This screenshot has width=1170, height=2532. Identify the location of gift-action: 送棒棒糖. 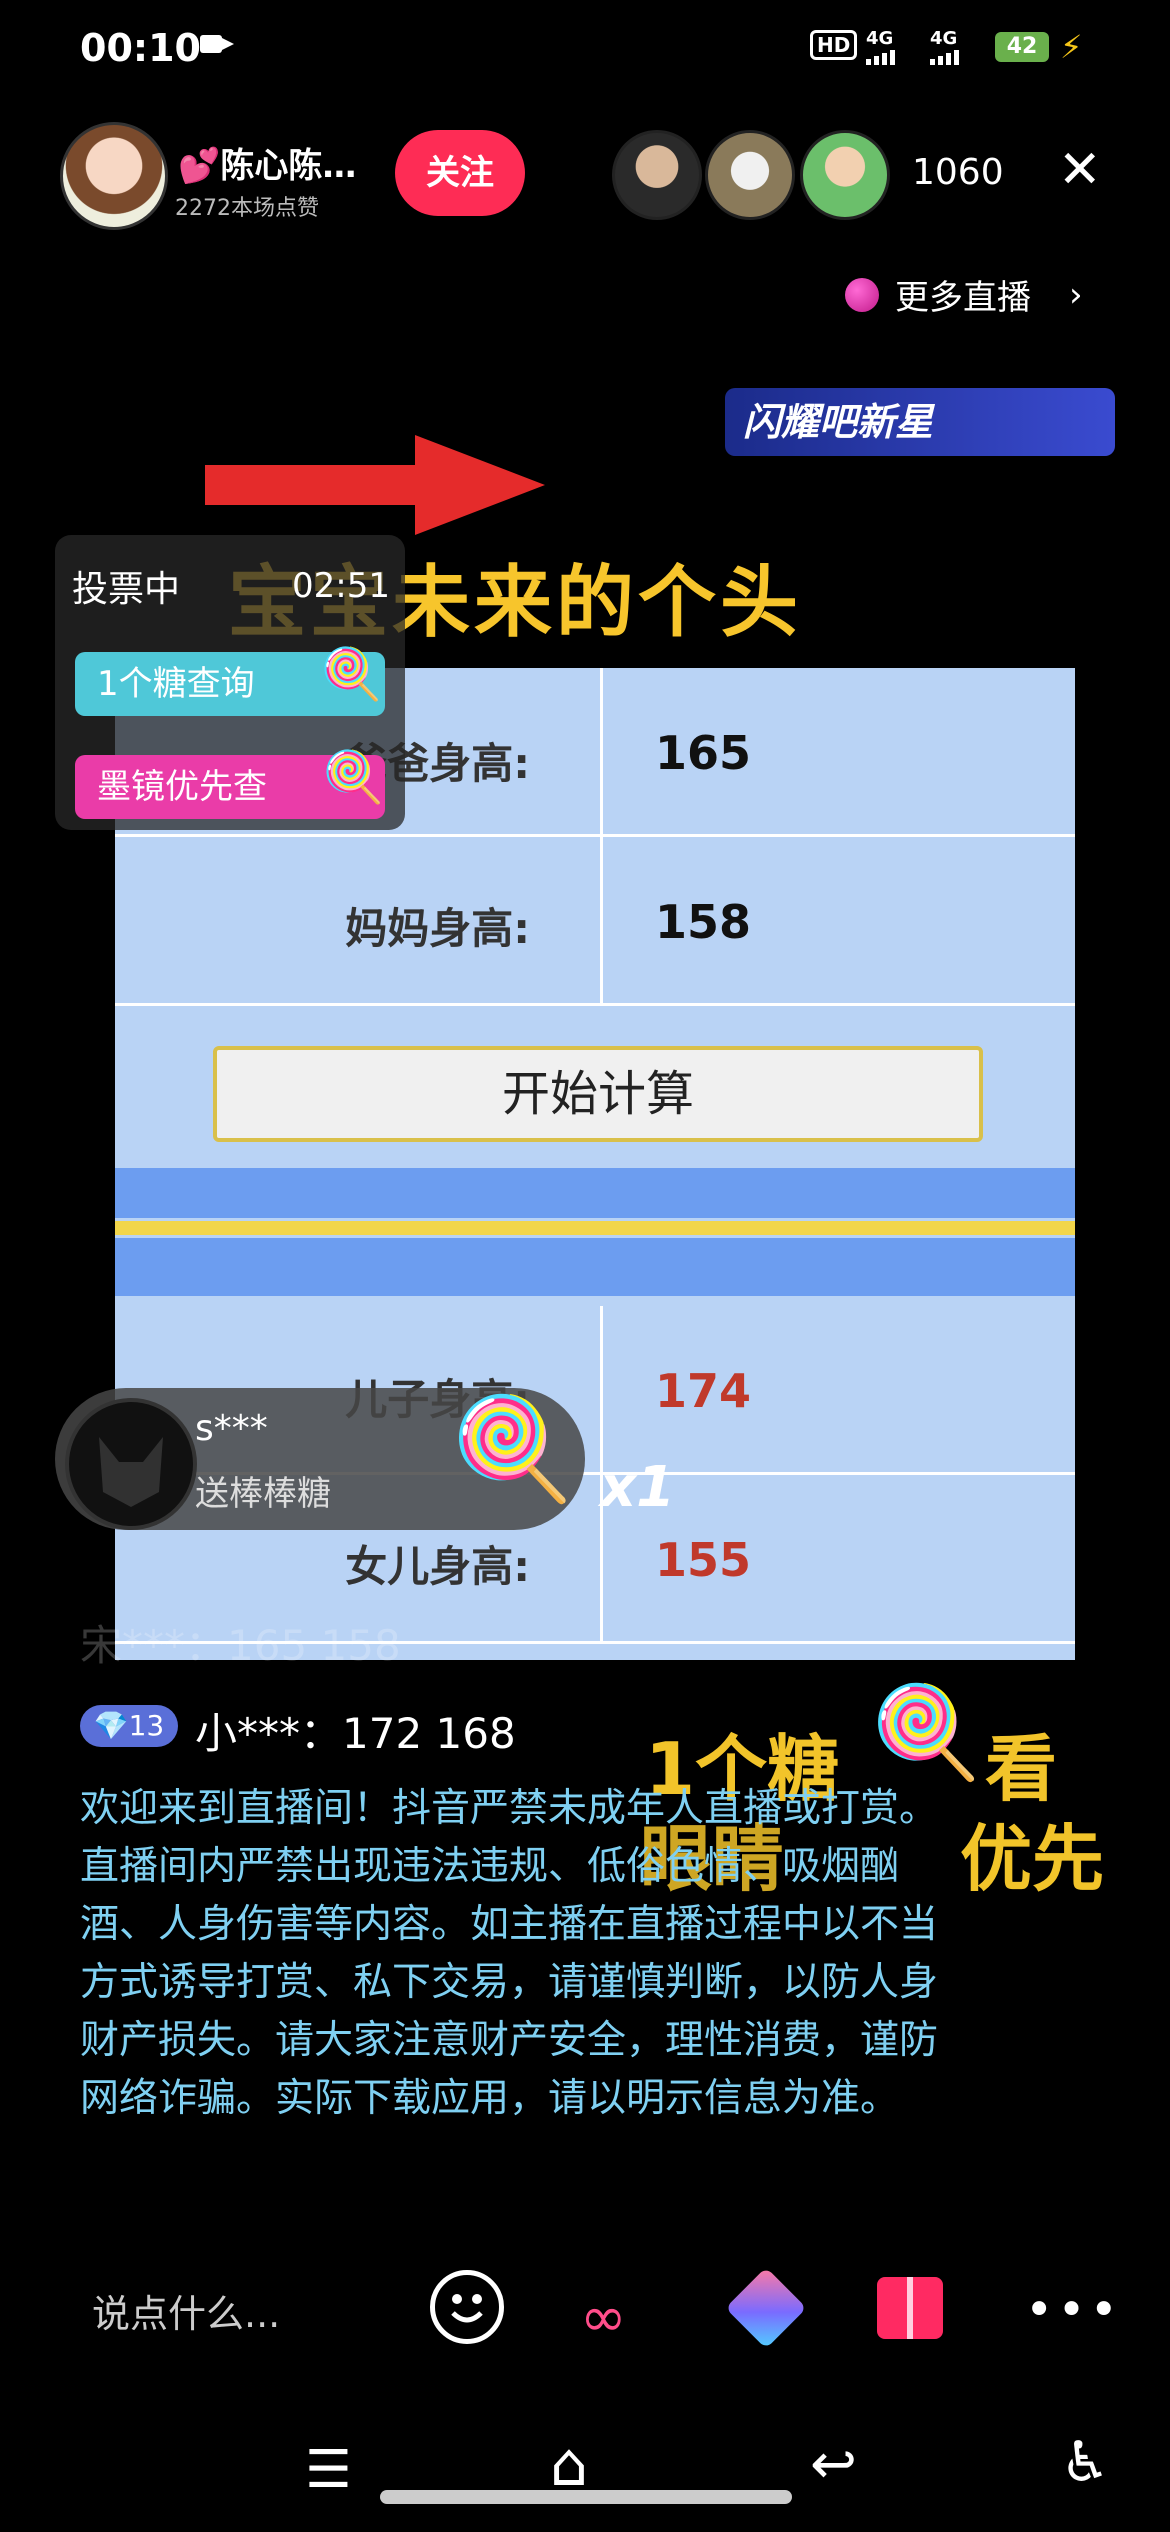
(263, 1494).